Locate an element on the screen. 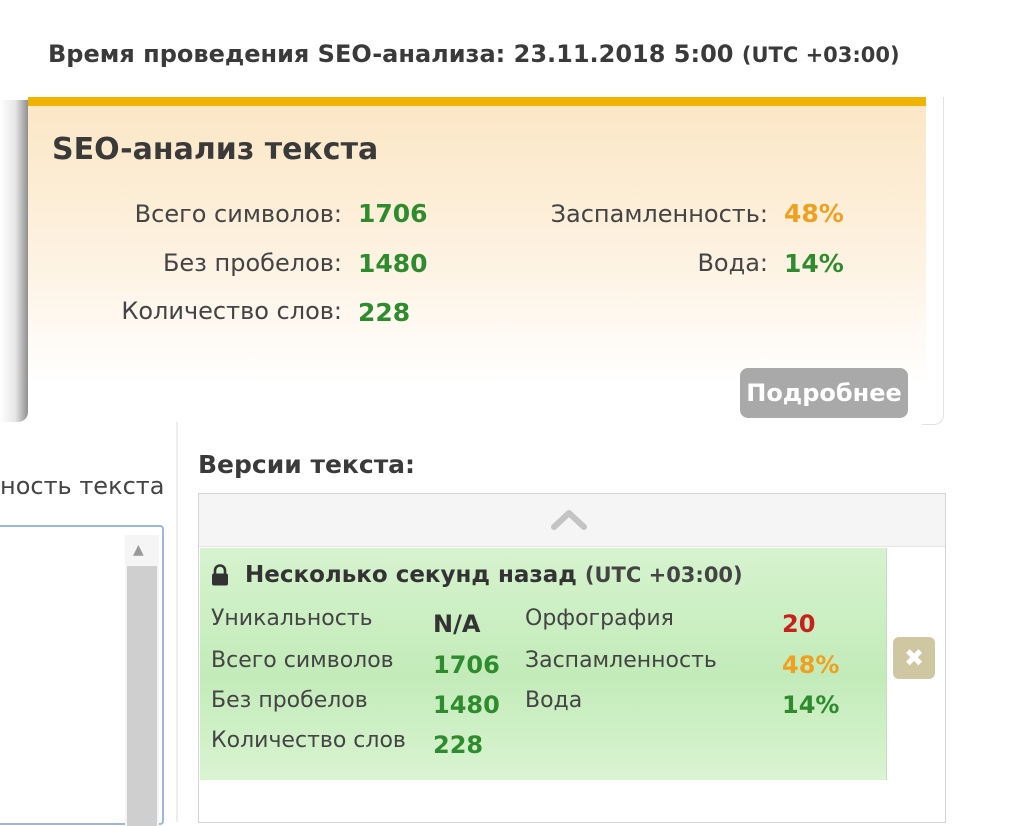 The image size is (1024, 826). version-uniqueness-value: N/A is located at coordinates (457, 624).